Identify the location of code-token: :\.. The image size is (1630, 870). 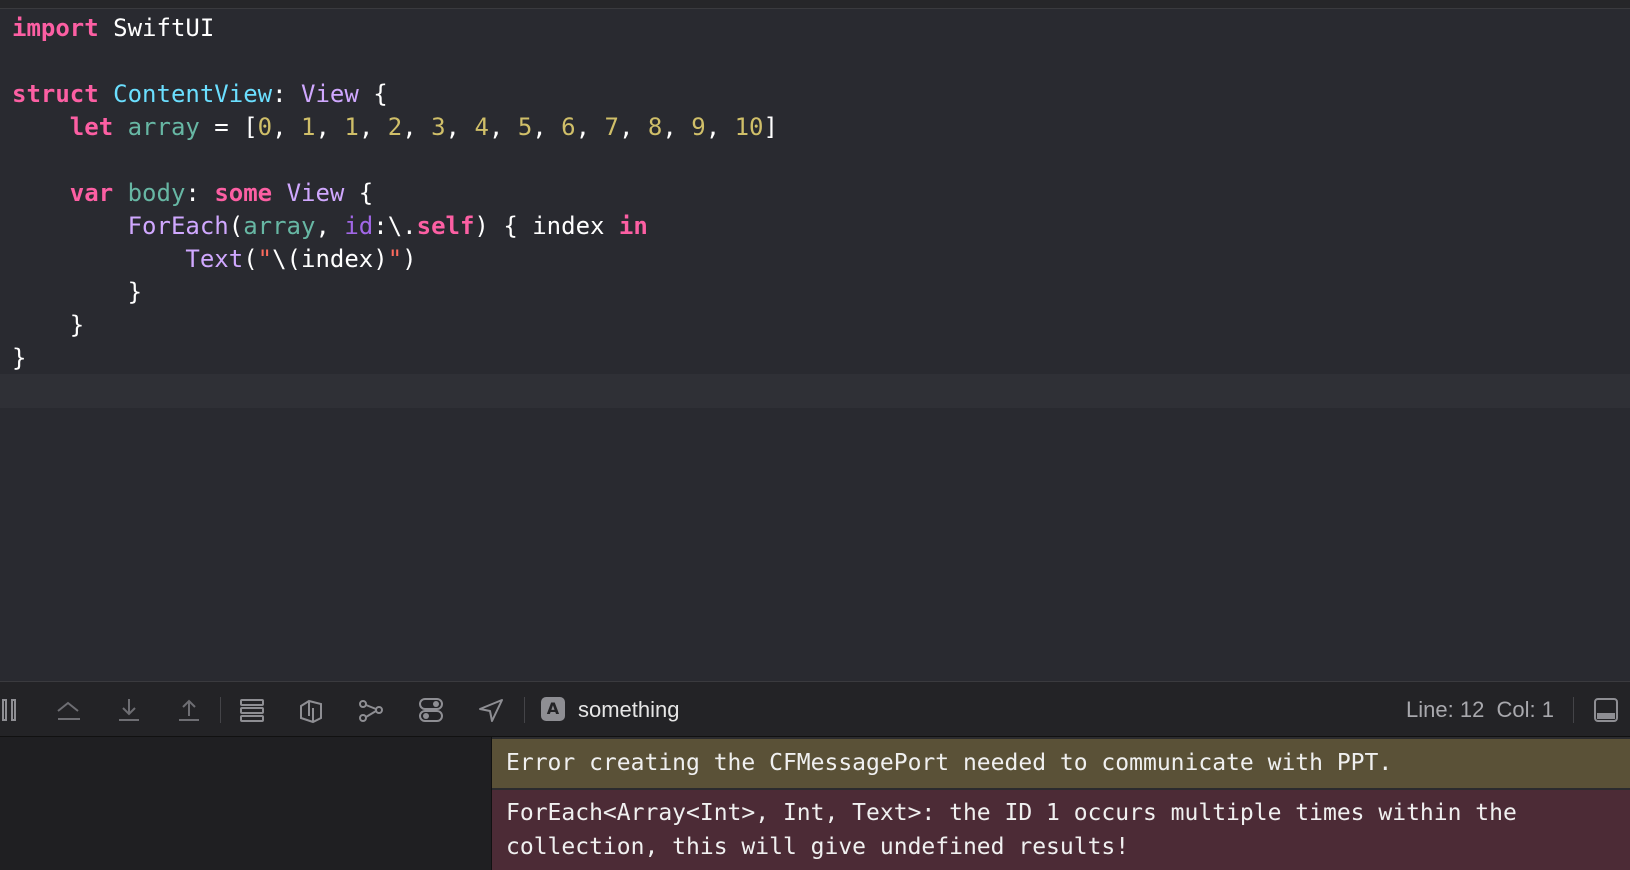
(395, 226).